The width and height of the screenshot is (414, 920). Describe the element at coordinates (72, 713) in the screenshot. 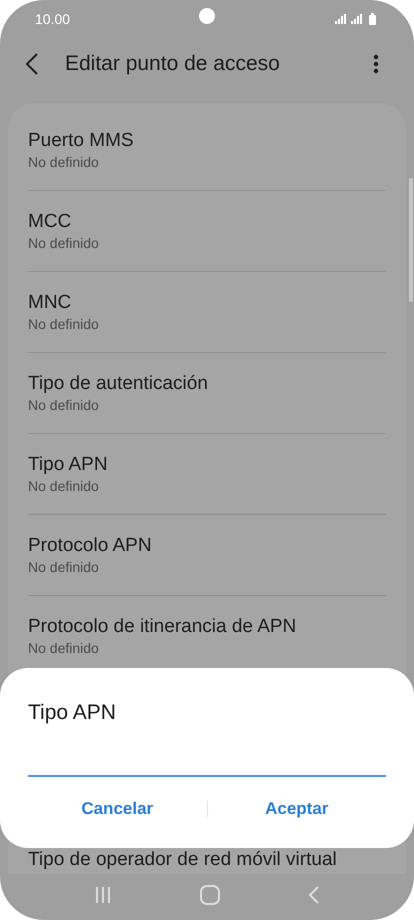

I see `dialog-title: Tipo APN` at that location.